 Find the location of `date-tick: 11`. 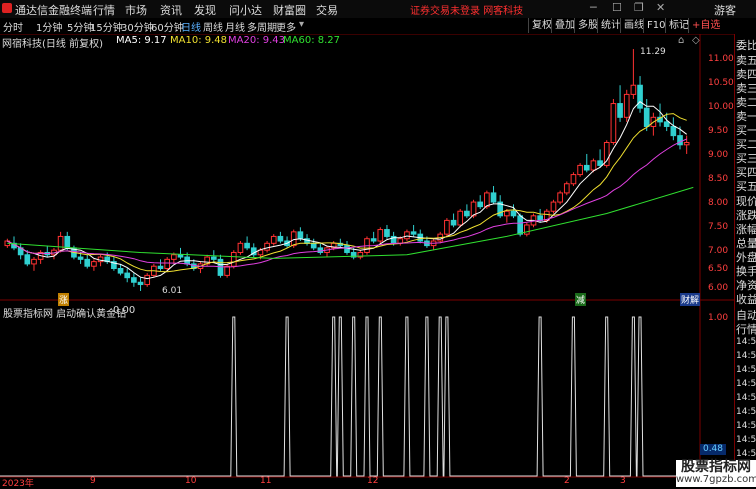

date-tick: 11 is located at coordinates (266, 481).